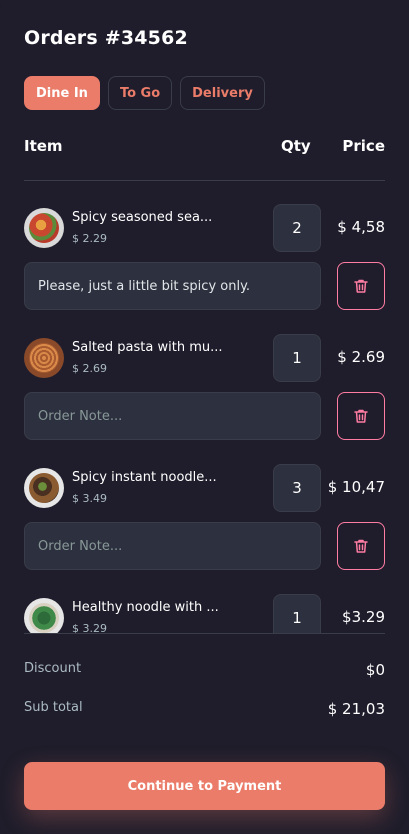 This screenshot has width=409, height=834. I want to click on pasta-dish-icon, so click(44, 358).